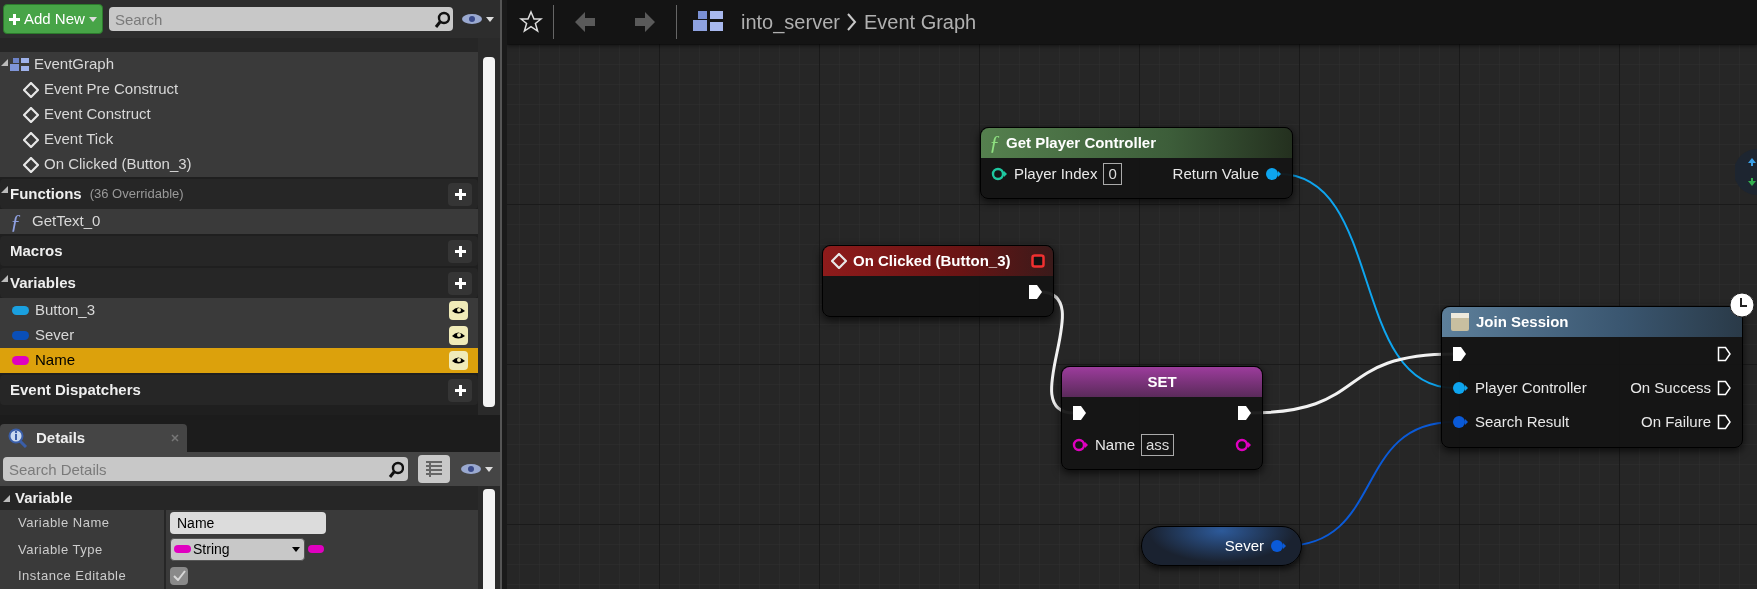 This screenshot has height=589, width=1757. What do you see at coordinates (790, 22) in the screenshot?
I see `breadcrumb-link: into_server` at bounding box center [790, 22].